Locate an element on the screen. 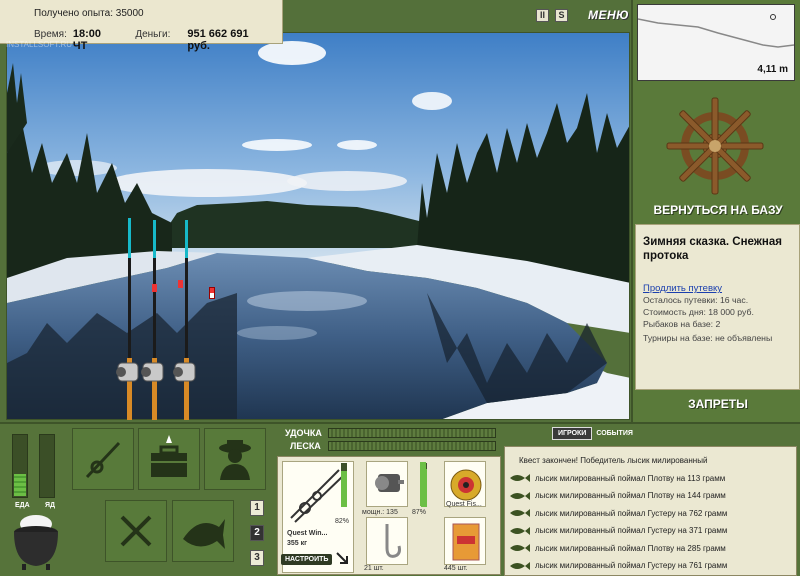 This screenshot has height=576, width=800. fishing-rods is located at coordinates (155, 320).